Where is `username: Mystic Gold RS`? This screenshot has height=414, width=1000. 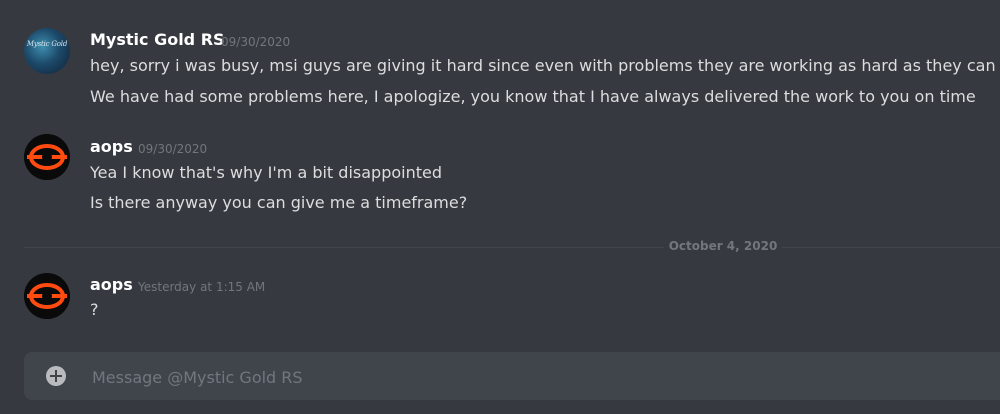
username: Mystic Gold RS is located at coordinates (157, 39).